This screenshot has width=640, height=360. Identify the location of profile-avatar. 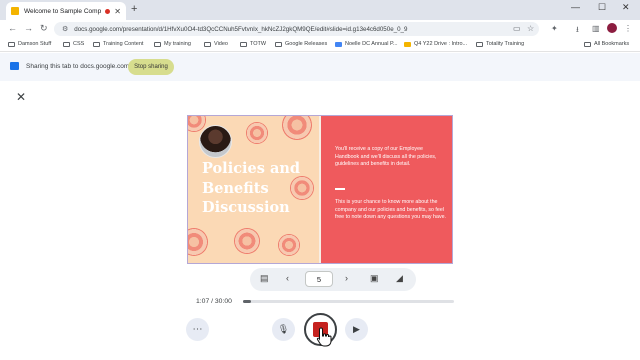
(612, 28).